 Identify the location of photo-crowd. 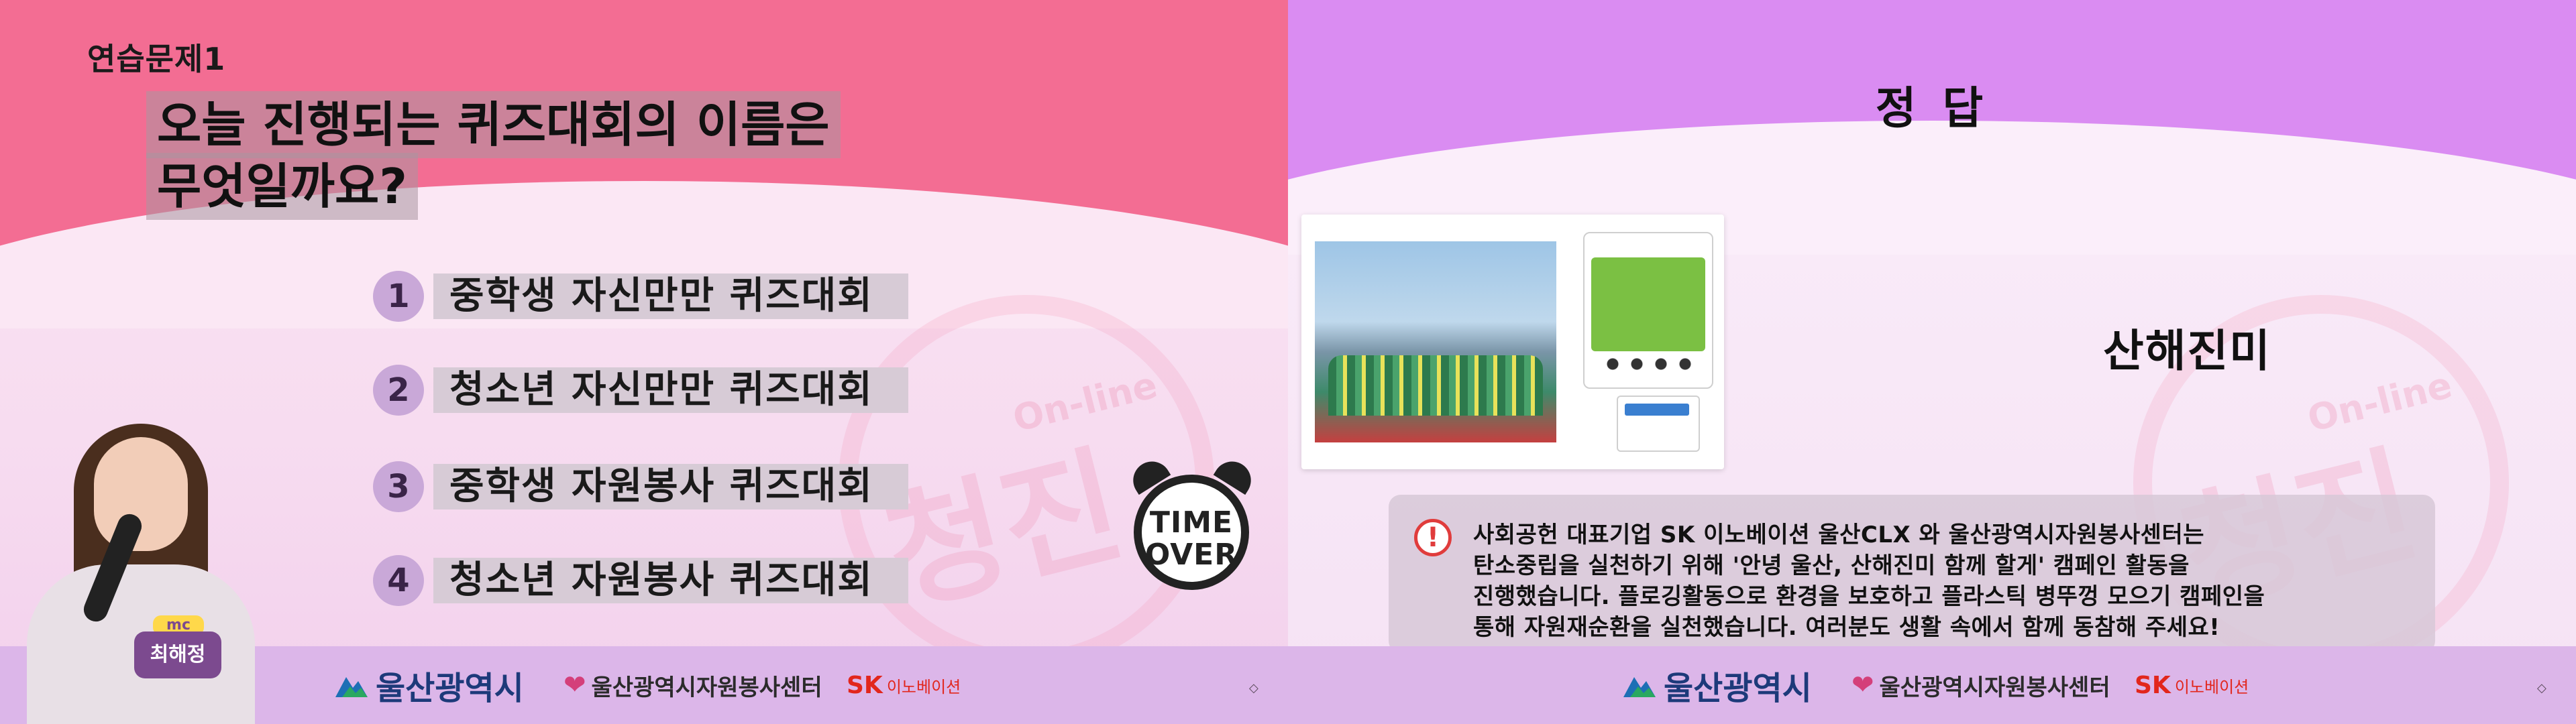
(1435, 385).